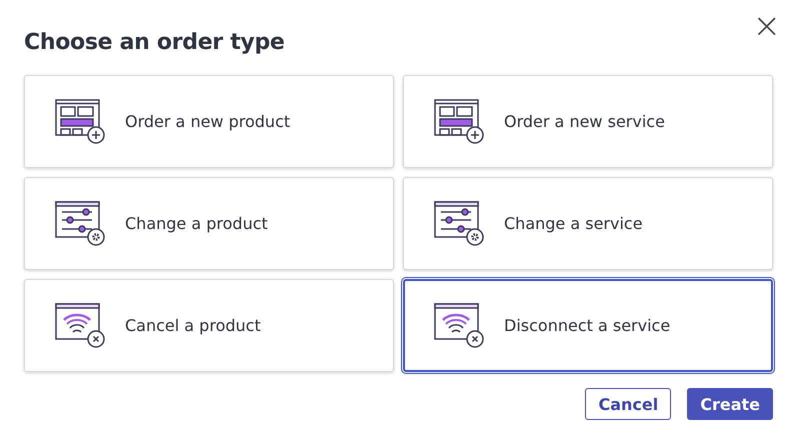 This screenshot has width=795, height=444. I want to click on order-type-card: Change a service, so click(588, 223).